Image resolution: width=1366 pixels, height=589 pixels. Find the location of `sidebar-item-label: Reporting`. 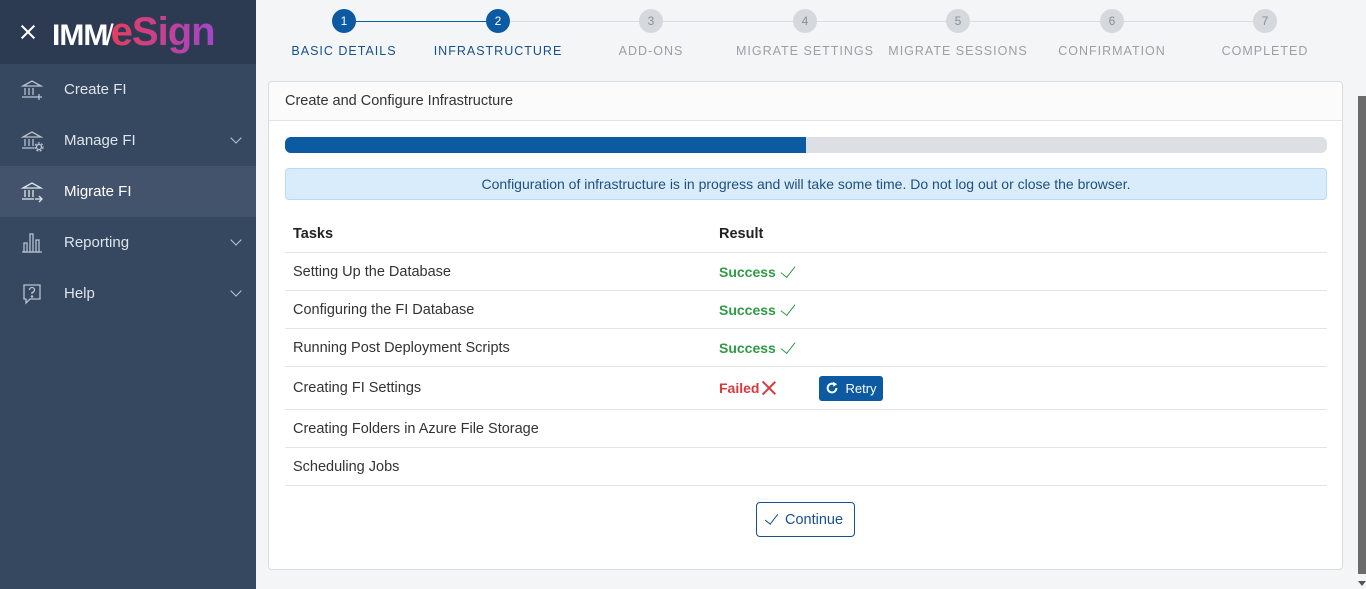

sidebar-item-label: Reporting is located at coordinates (97, 242).